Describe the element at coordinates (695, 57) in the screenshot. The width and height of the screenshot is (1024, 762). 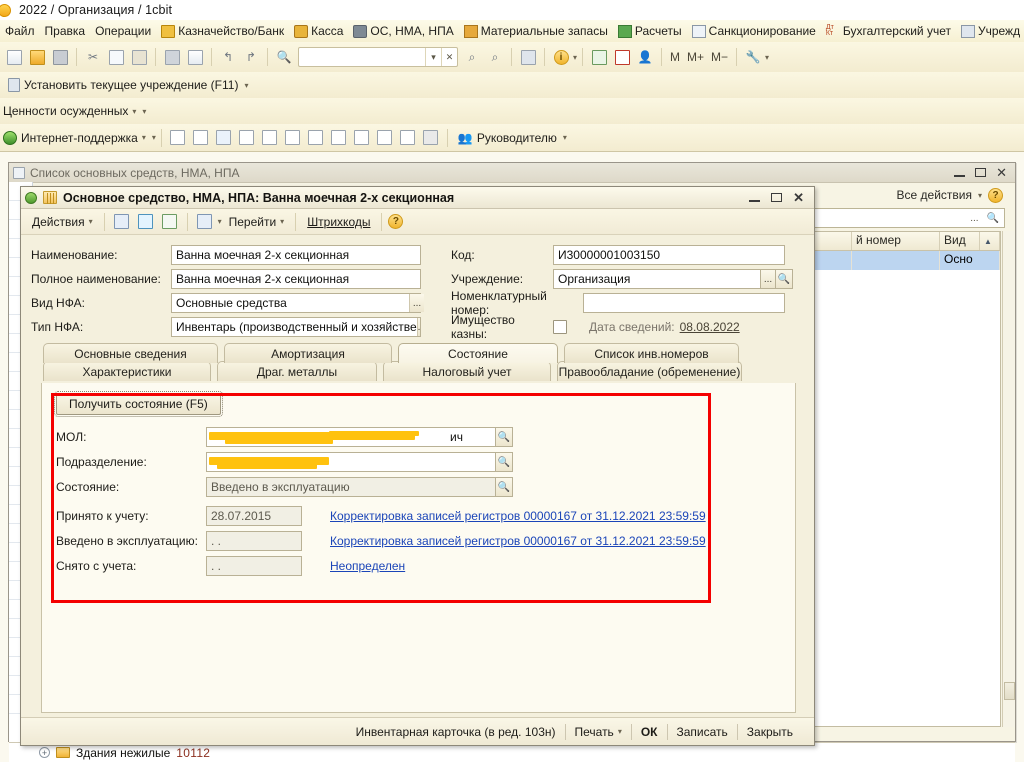
I see `memory-add-button: M+` at that location.